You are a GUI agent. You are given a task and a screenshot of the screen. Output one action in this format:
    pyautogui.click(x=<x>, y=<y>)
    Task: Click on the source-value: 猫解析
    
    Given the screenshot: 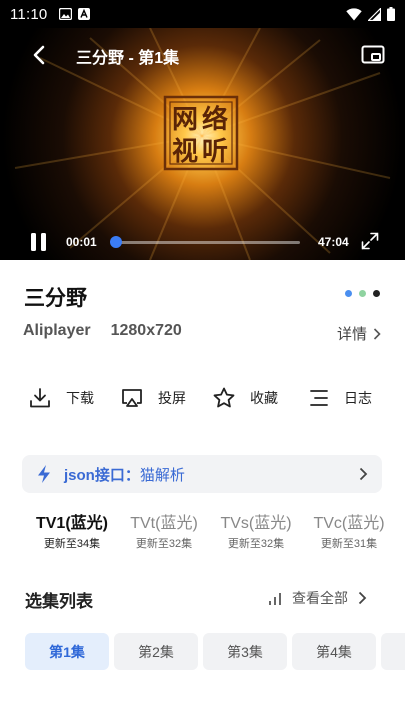 What is the action you would take?
    pyautogui.click(x=162, y=475)
    